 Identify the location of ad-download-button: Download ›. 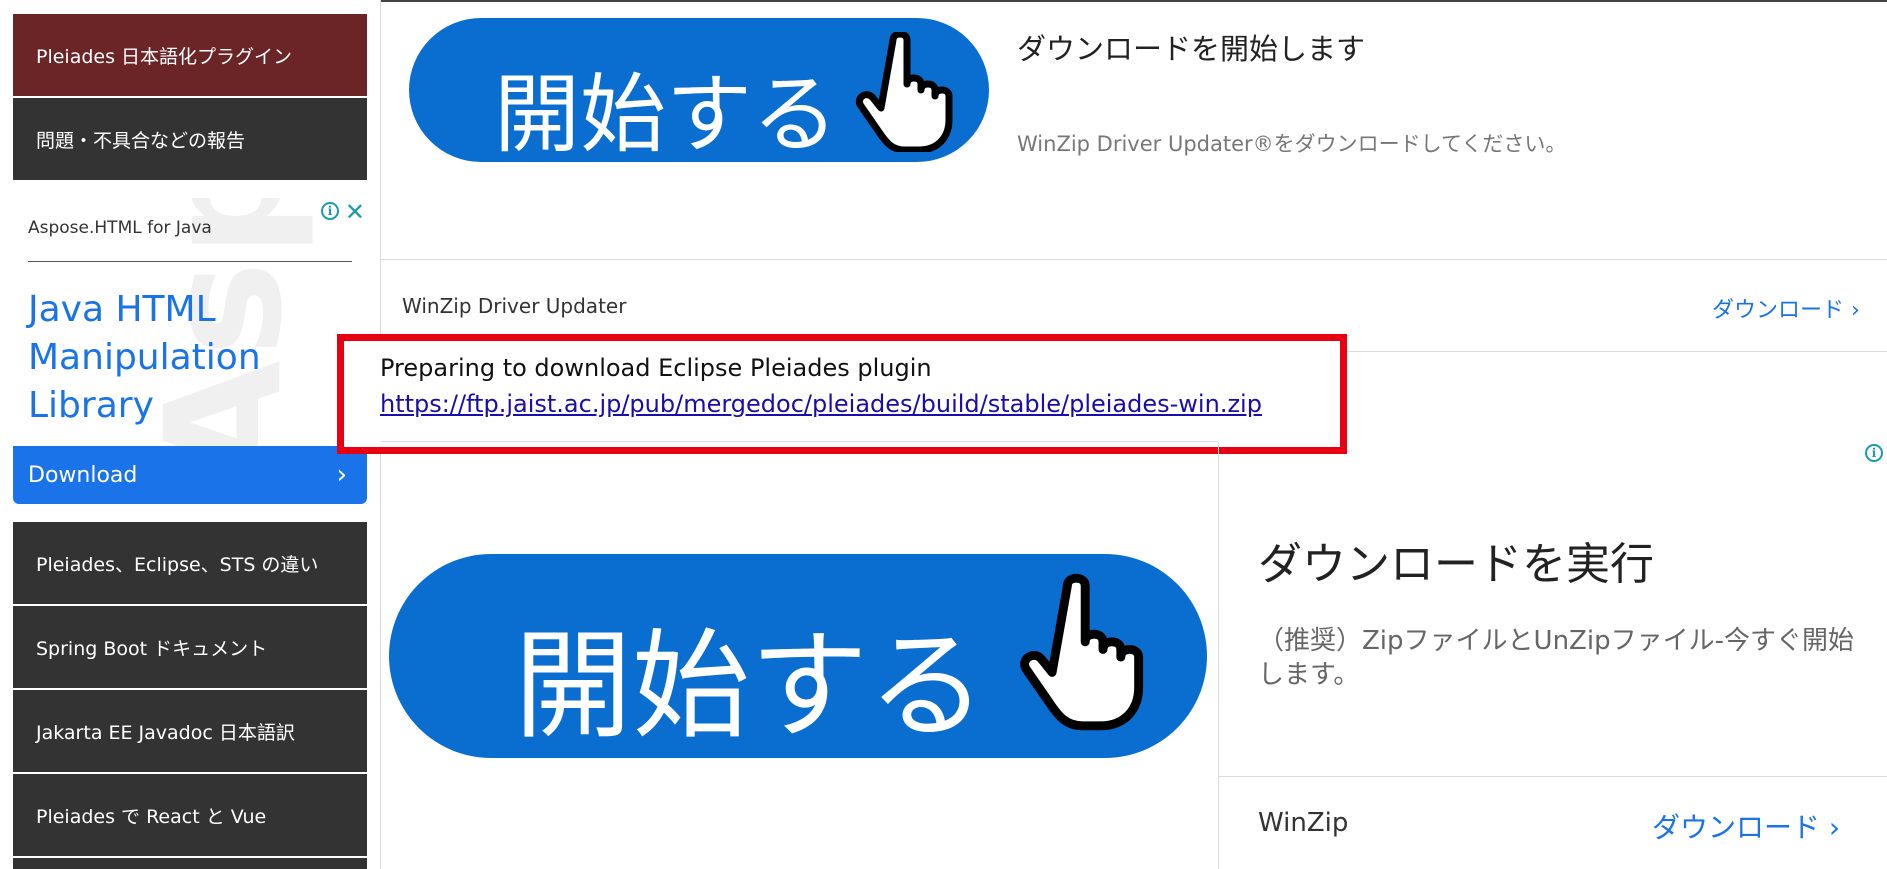
(190, 475).